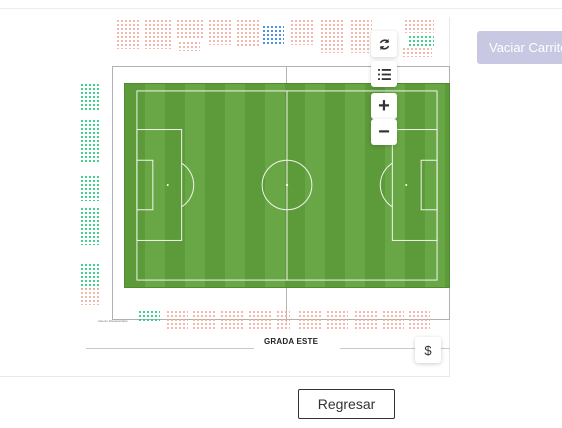 The image size is (562, 428). I want to click on back-button: Regresar, so click(346, 404).